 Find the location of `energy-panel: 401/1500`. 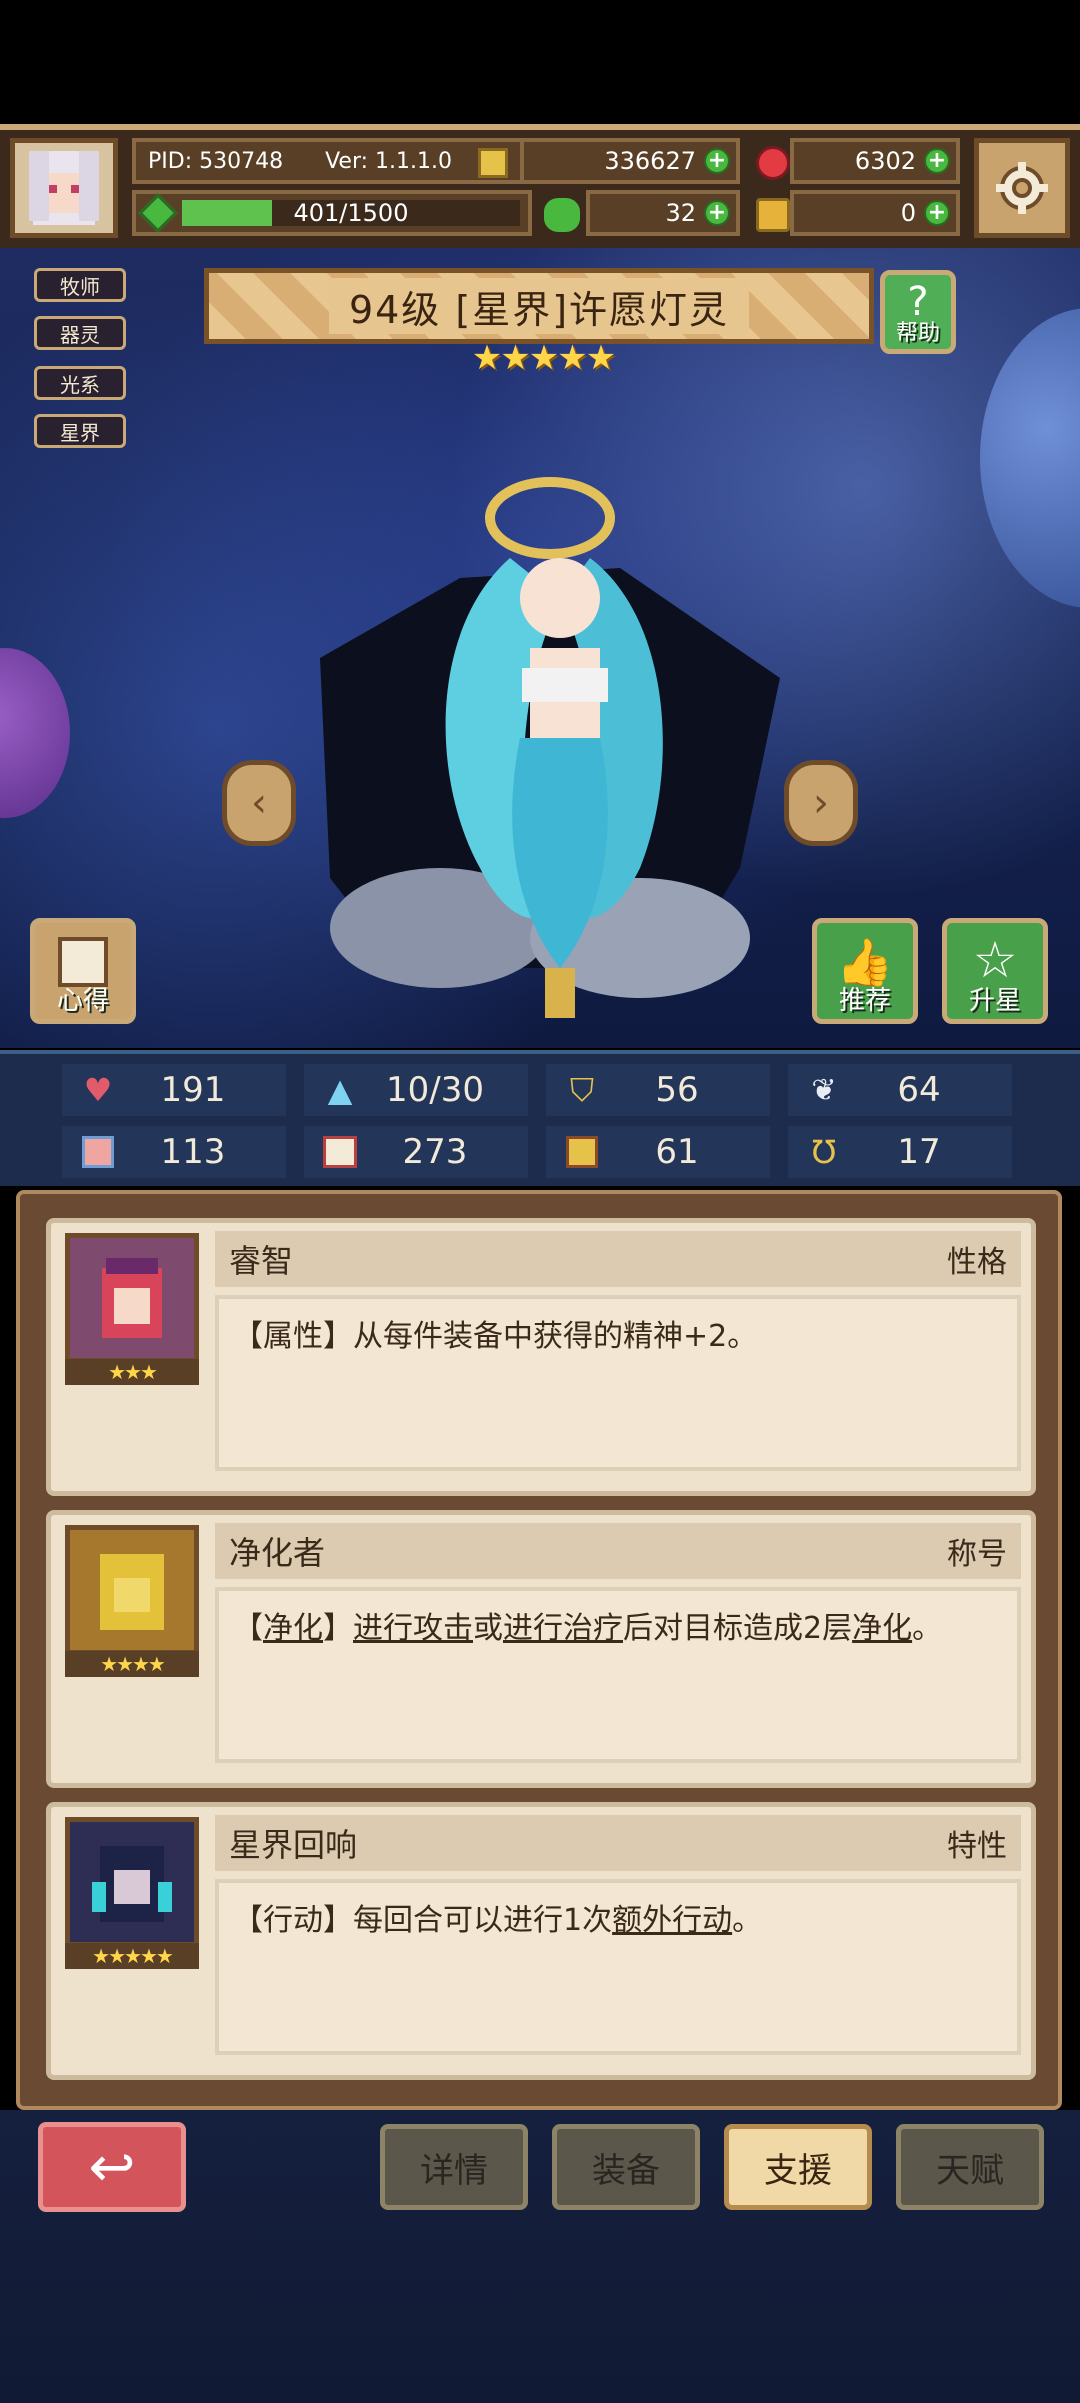

energy-panel: 401/1500 is located at coordinates (332, 213).